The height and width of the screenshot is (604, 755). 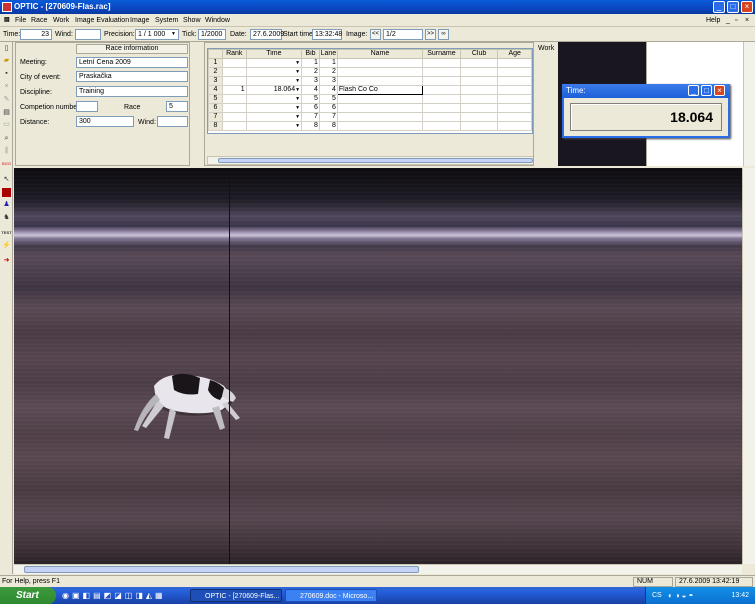 I want to click on distance-field: 300, so click(x=105, y=121).